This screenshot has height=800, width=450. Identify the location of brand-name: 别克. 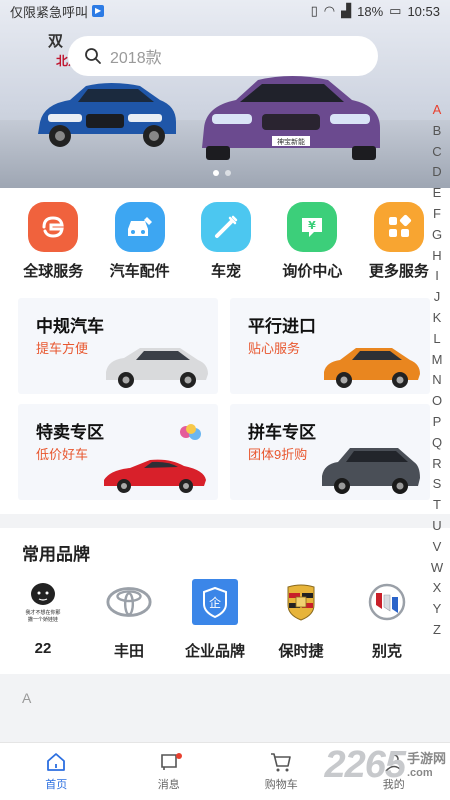
(386, 651).